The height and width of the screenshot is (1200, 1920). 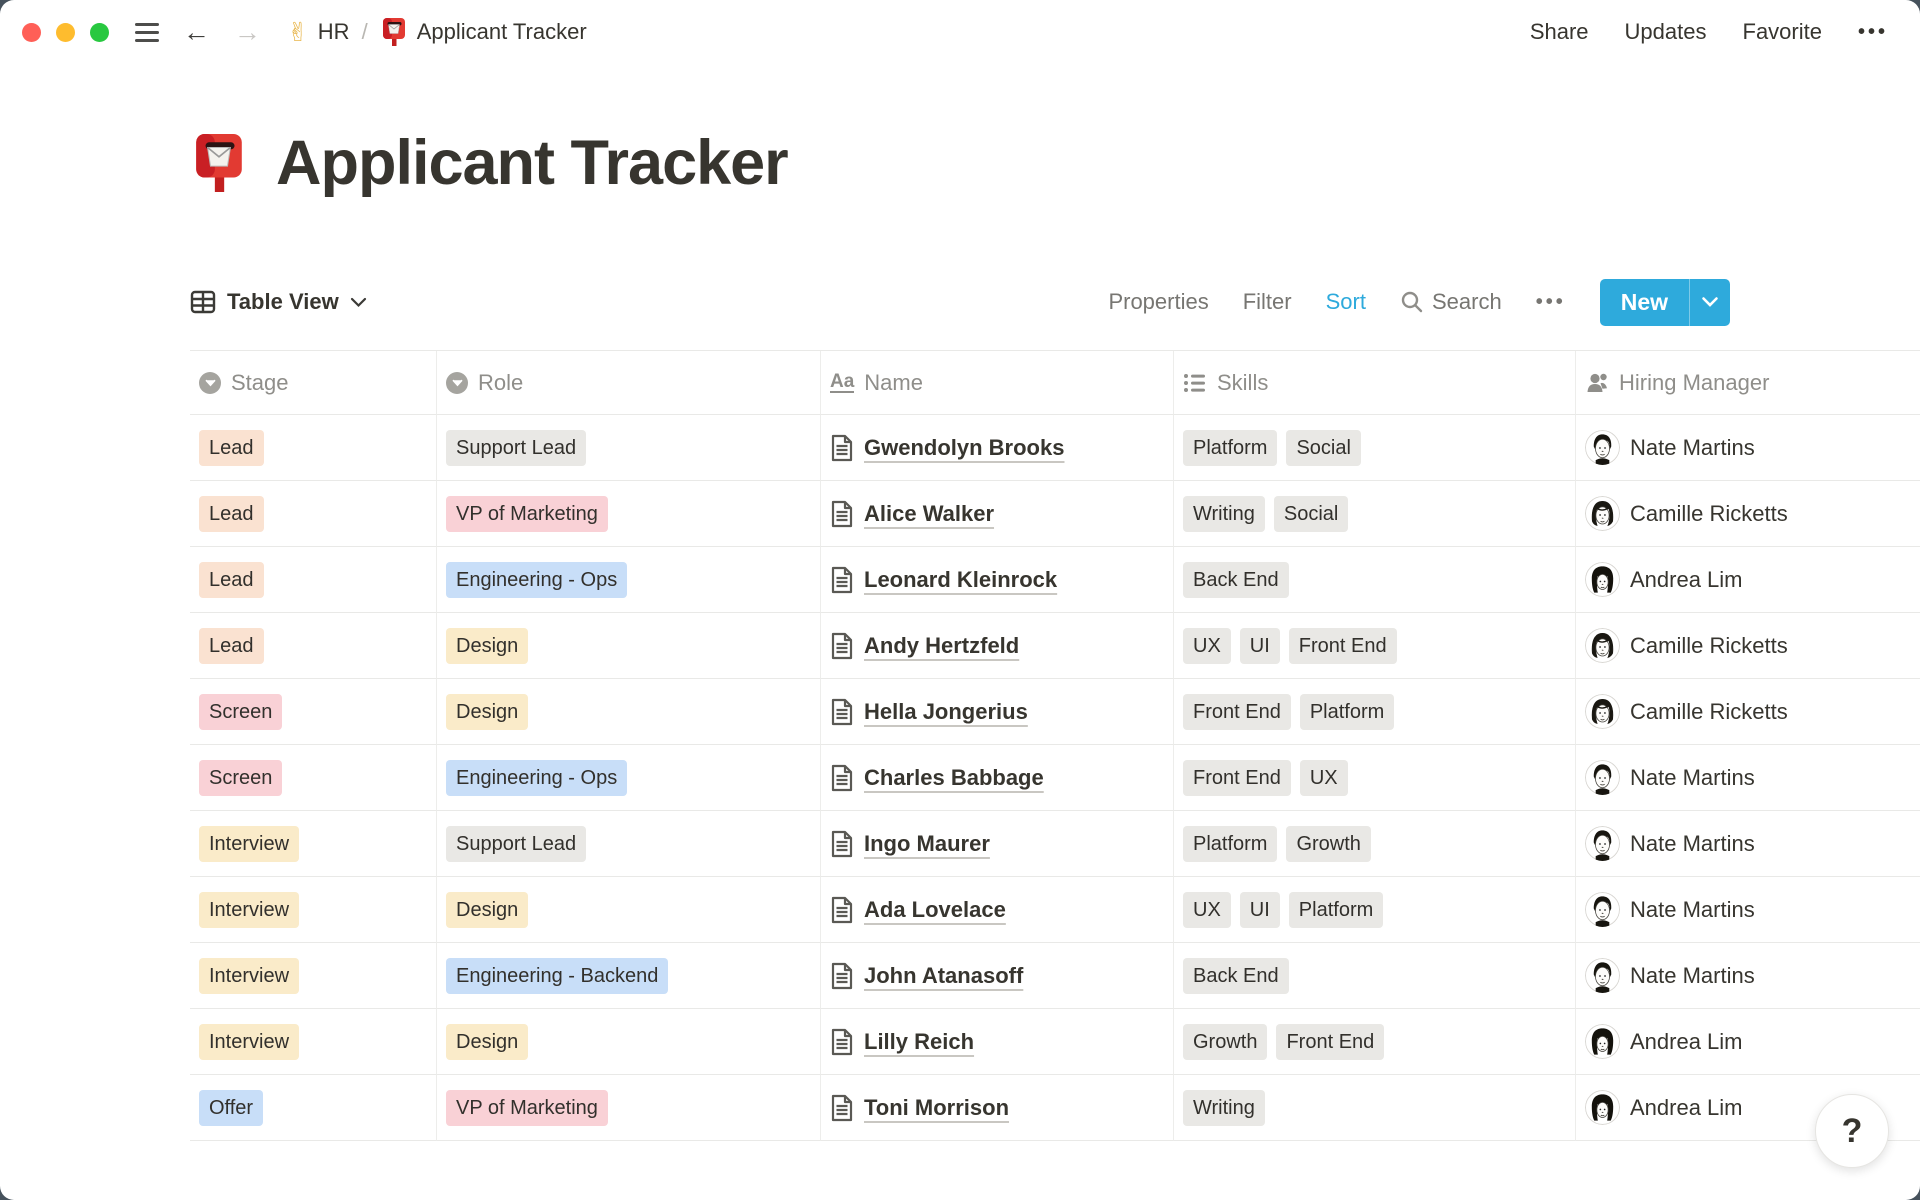 I want to click on sidebar-menu-icon, so click(x=147, y=32).